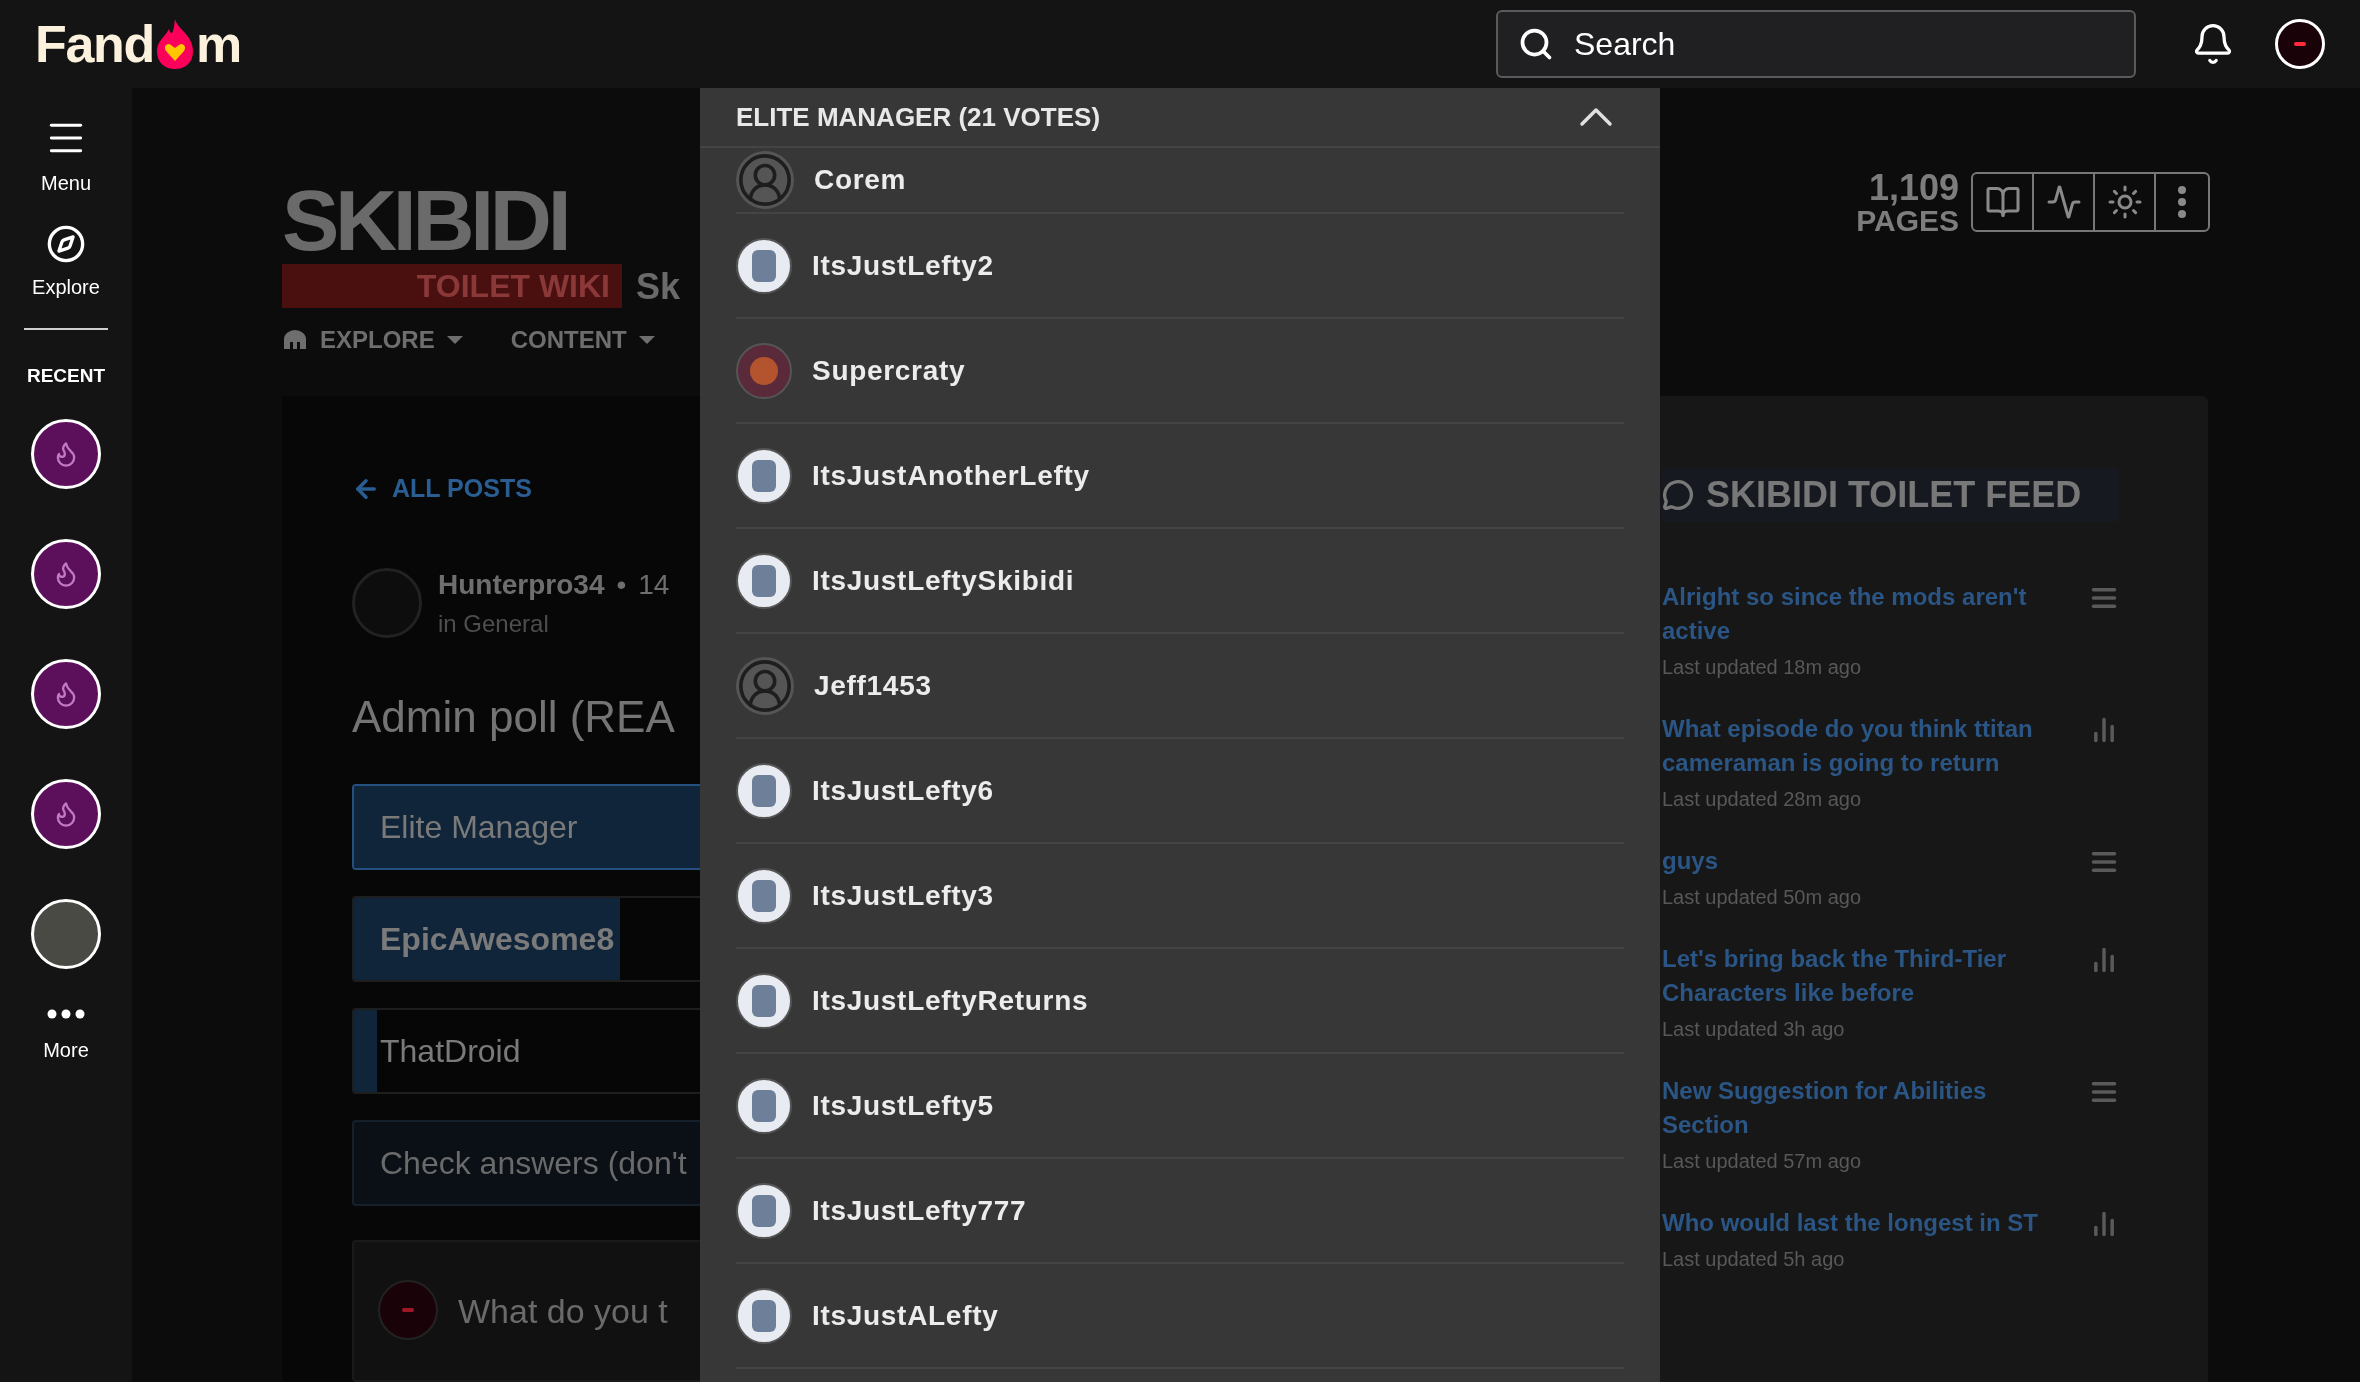 The height and width of the screenshot is (1382, 2360). Describe the element at coordinates (494, 623) in the screenshot. I see `post-forum: in General` at that location.